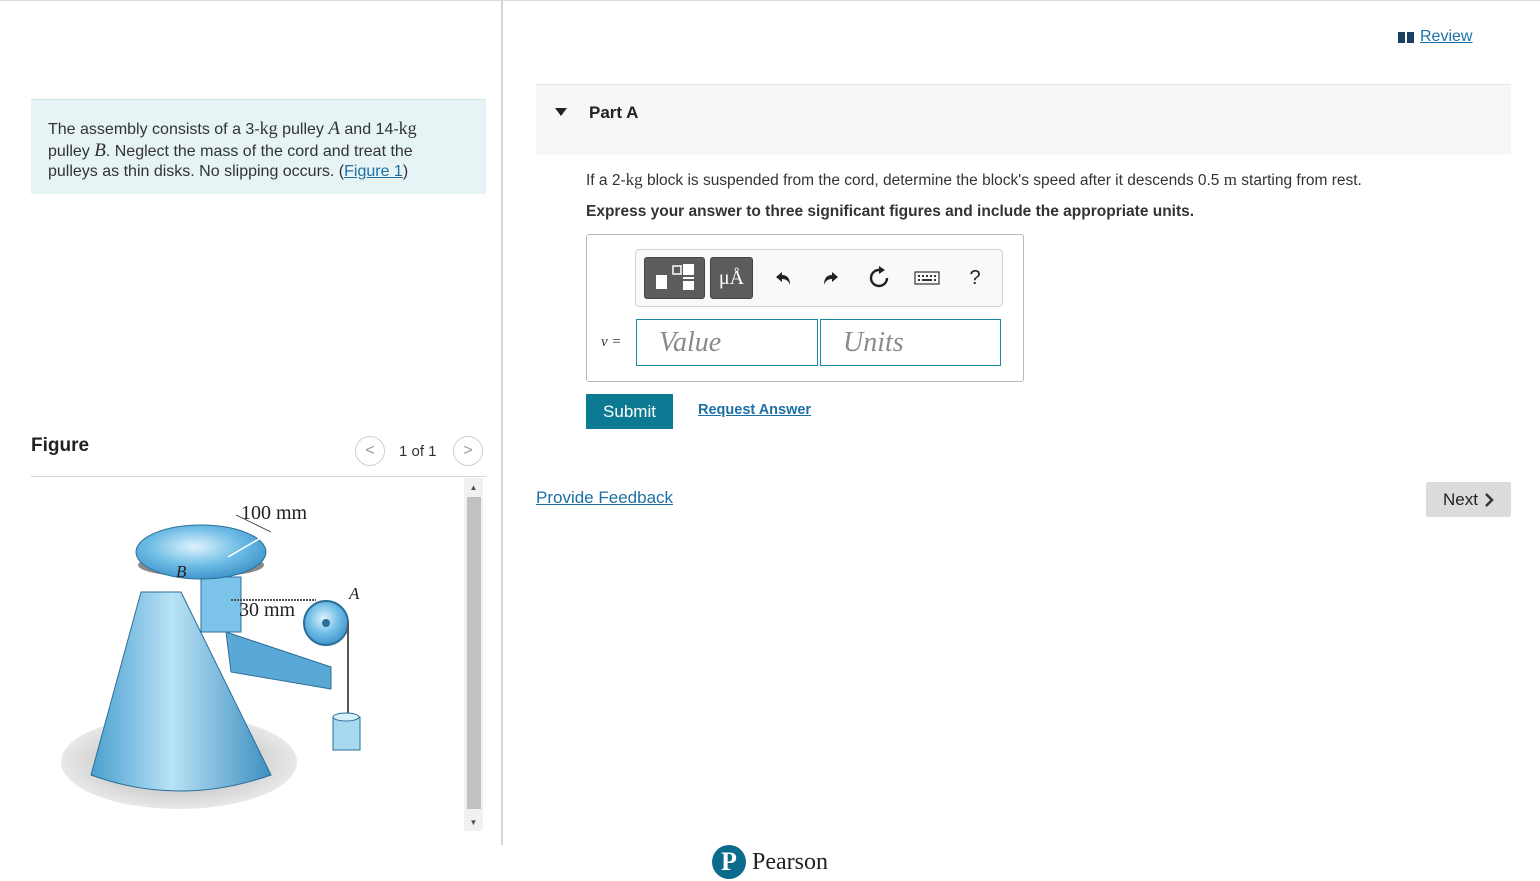  I want to click on units-button: μÅ, so click(731, 278).